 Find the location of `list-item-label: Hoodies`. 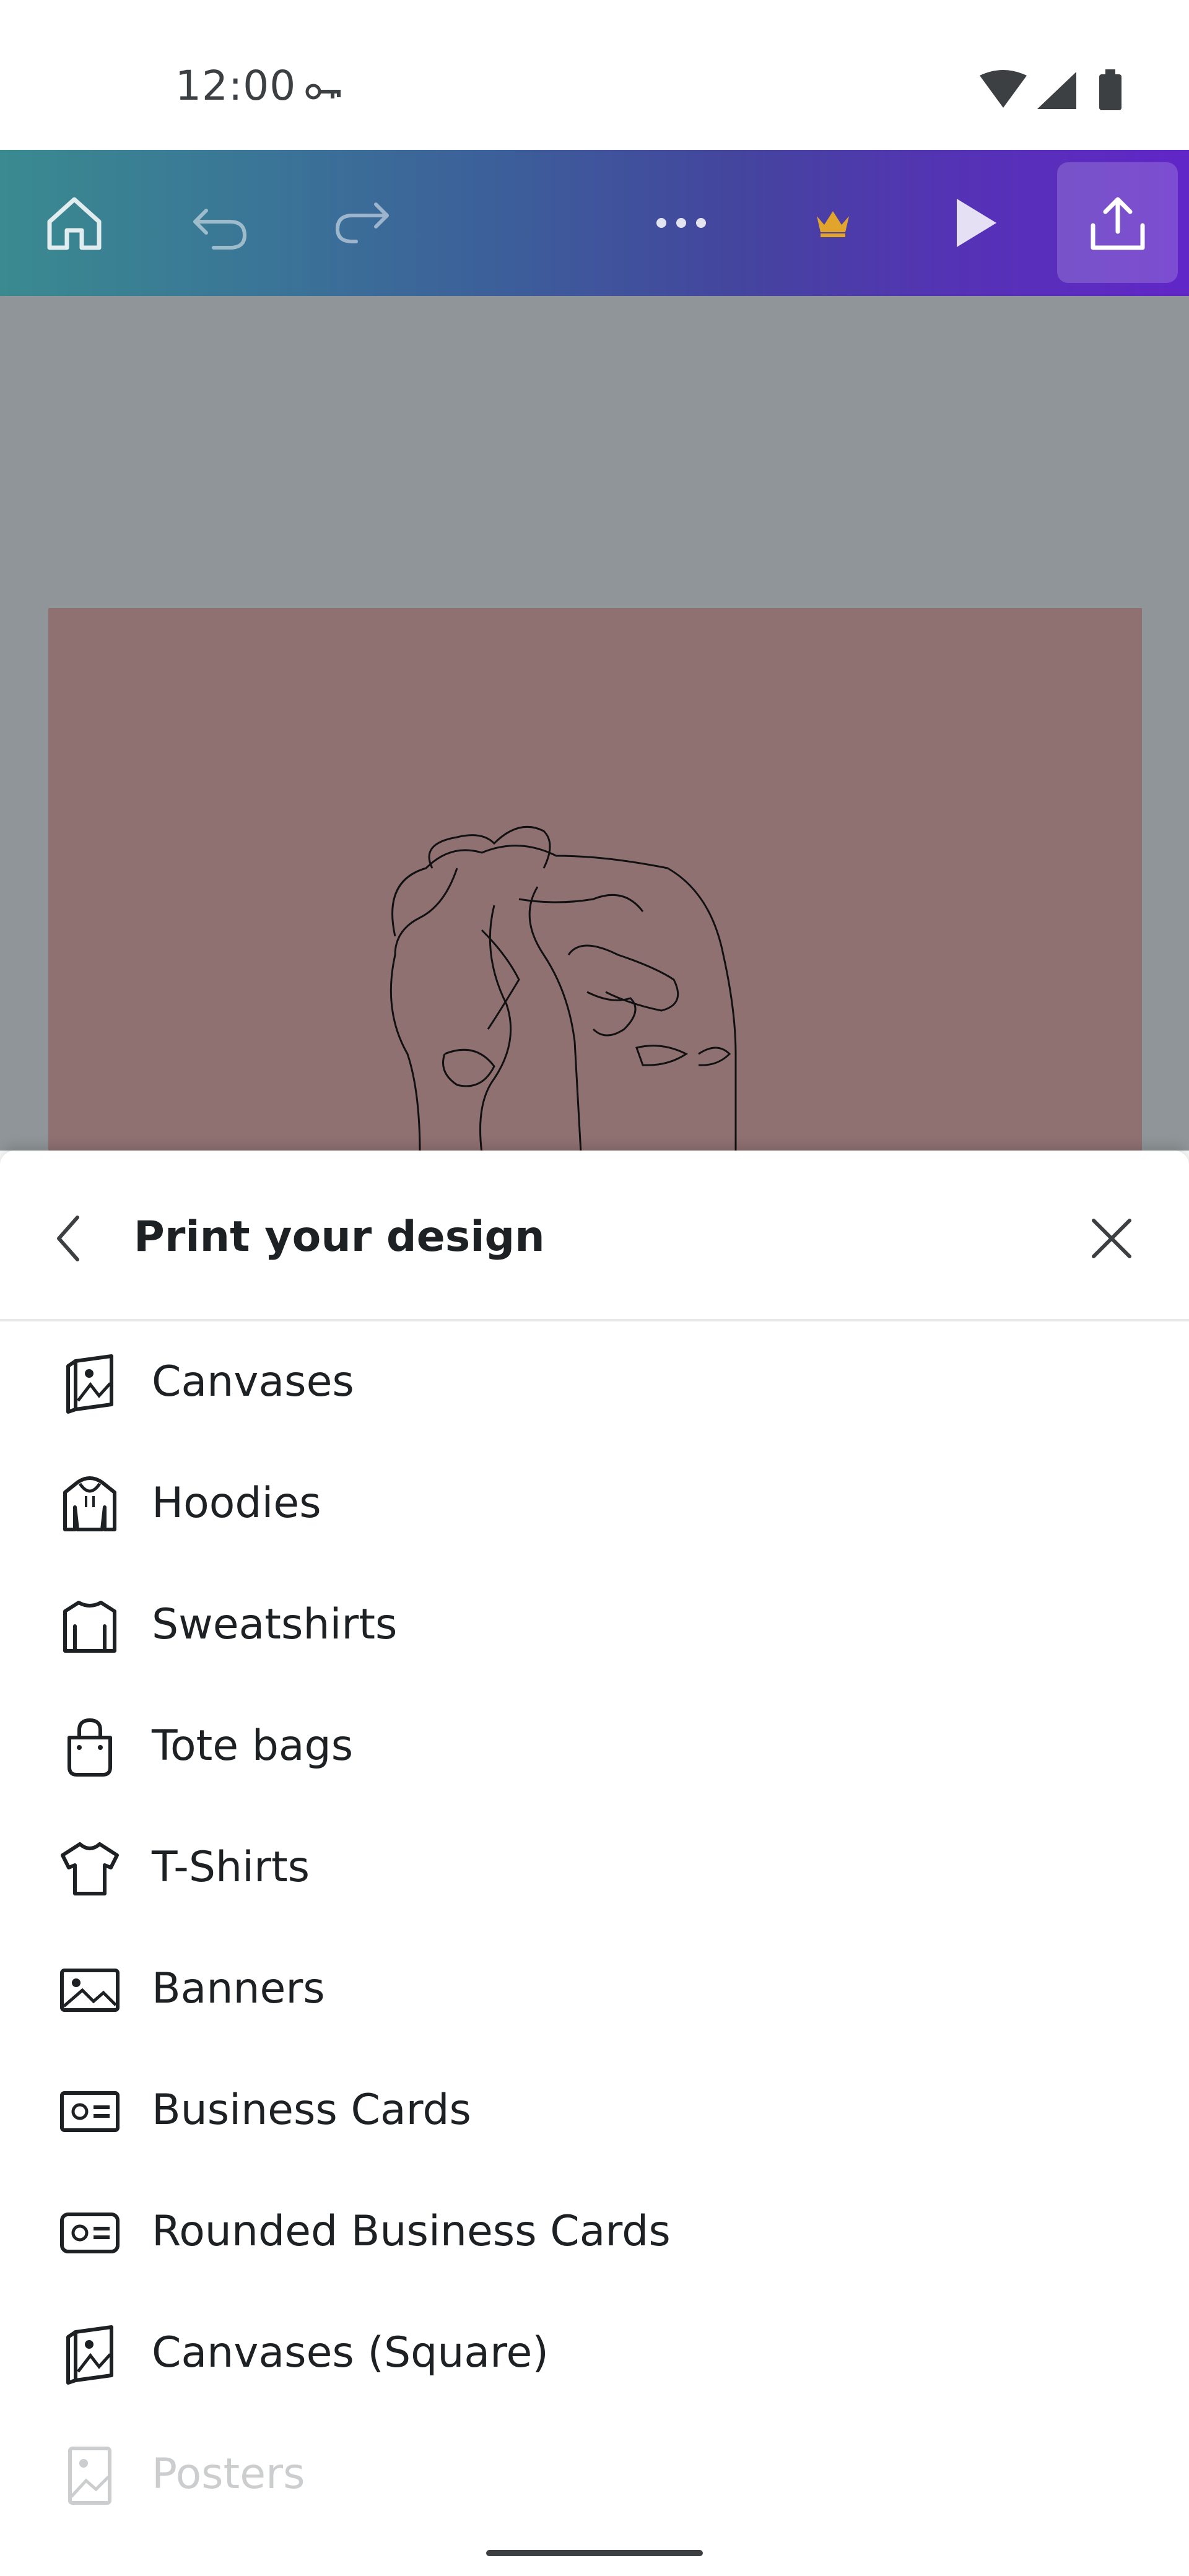

list-item-label: Hoodies is located at coordinates (236, 1503).